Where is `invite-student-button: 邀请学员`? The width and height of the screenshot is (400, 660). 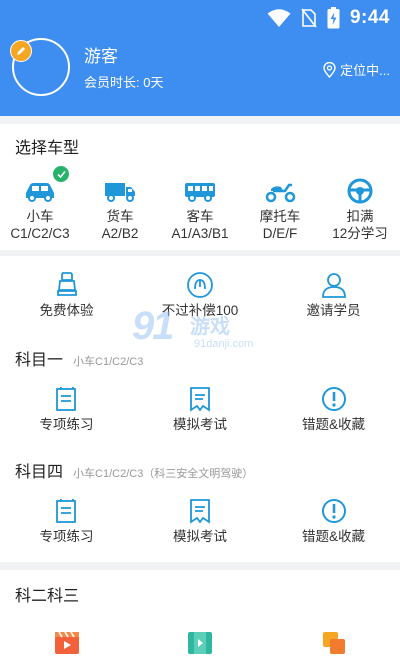
invite-student-button: 邀请学员 is located at coordinates (333, 293).